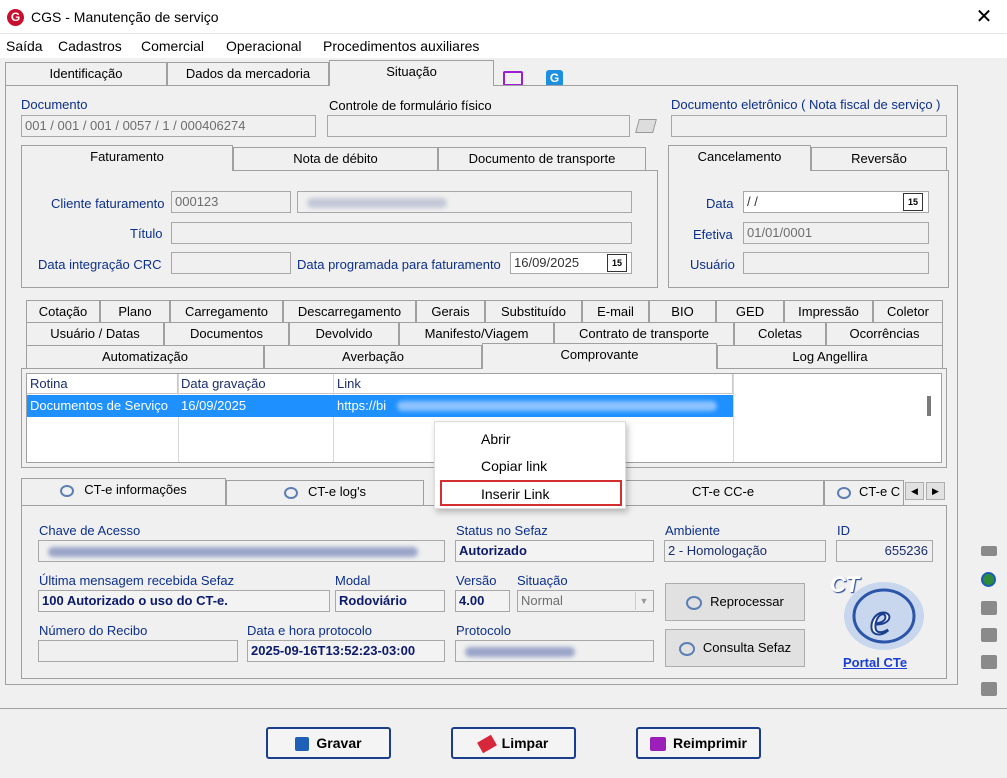 This screenshot has height=778, width=1007. What do you see at coordinates (496, 439) in the screenshot?
I see `ctx-abrir: Abrir` at bounding box center [496, 439].